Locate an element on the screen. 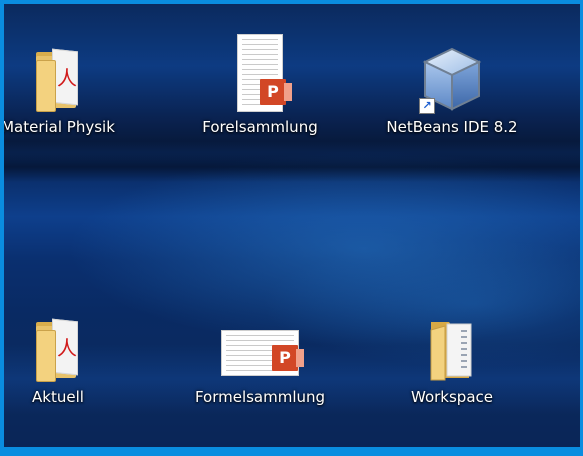  icon-label: Forelsammlung is located at coordinates (260, 127).